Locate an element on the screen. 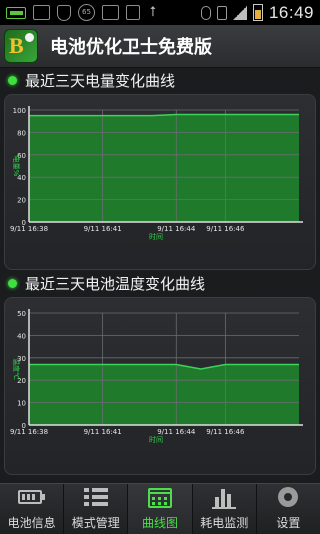 The height and width of the screenshot is (534, 320). gear-icon is located at coordinates (288, 497).